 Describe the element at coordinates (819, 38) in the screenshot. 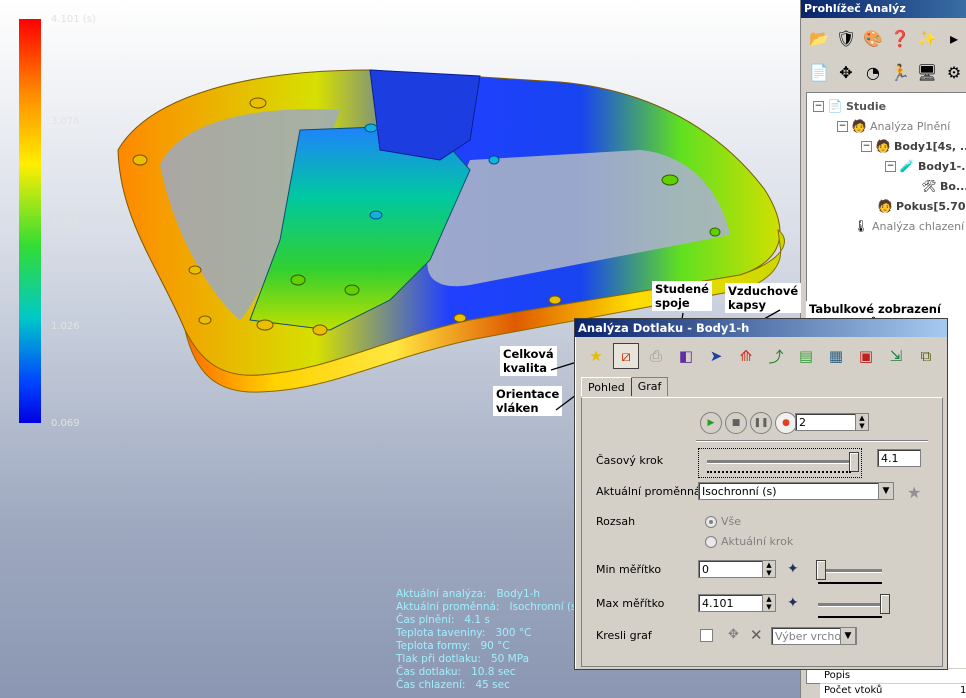

I see `folder-icon: 📂` at that location.